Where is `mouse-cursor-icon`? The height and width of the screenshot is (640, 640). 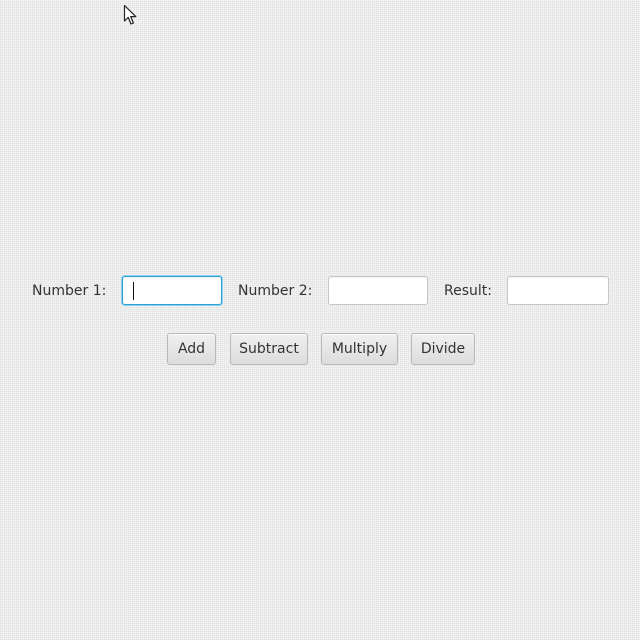 mouse-cursor-icon is located at coordinates (130, 14).